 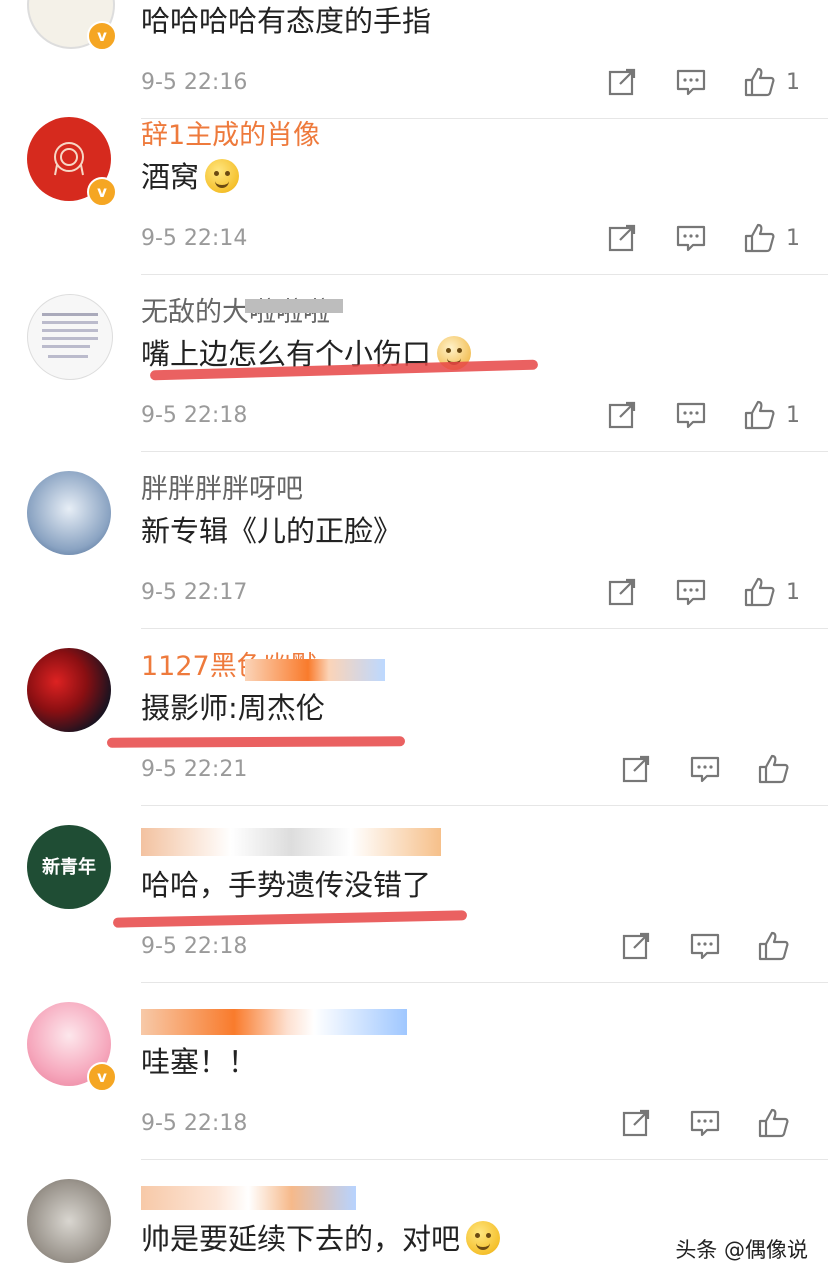 I want to click on smile-emoji-icon, so click(x=222, y=176).